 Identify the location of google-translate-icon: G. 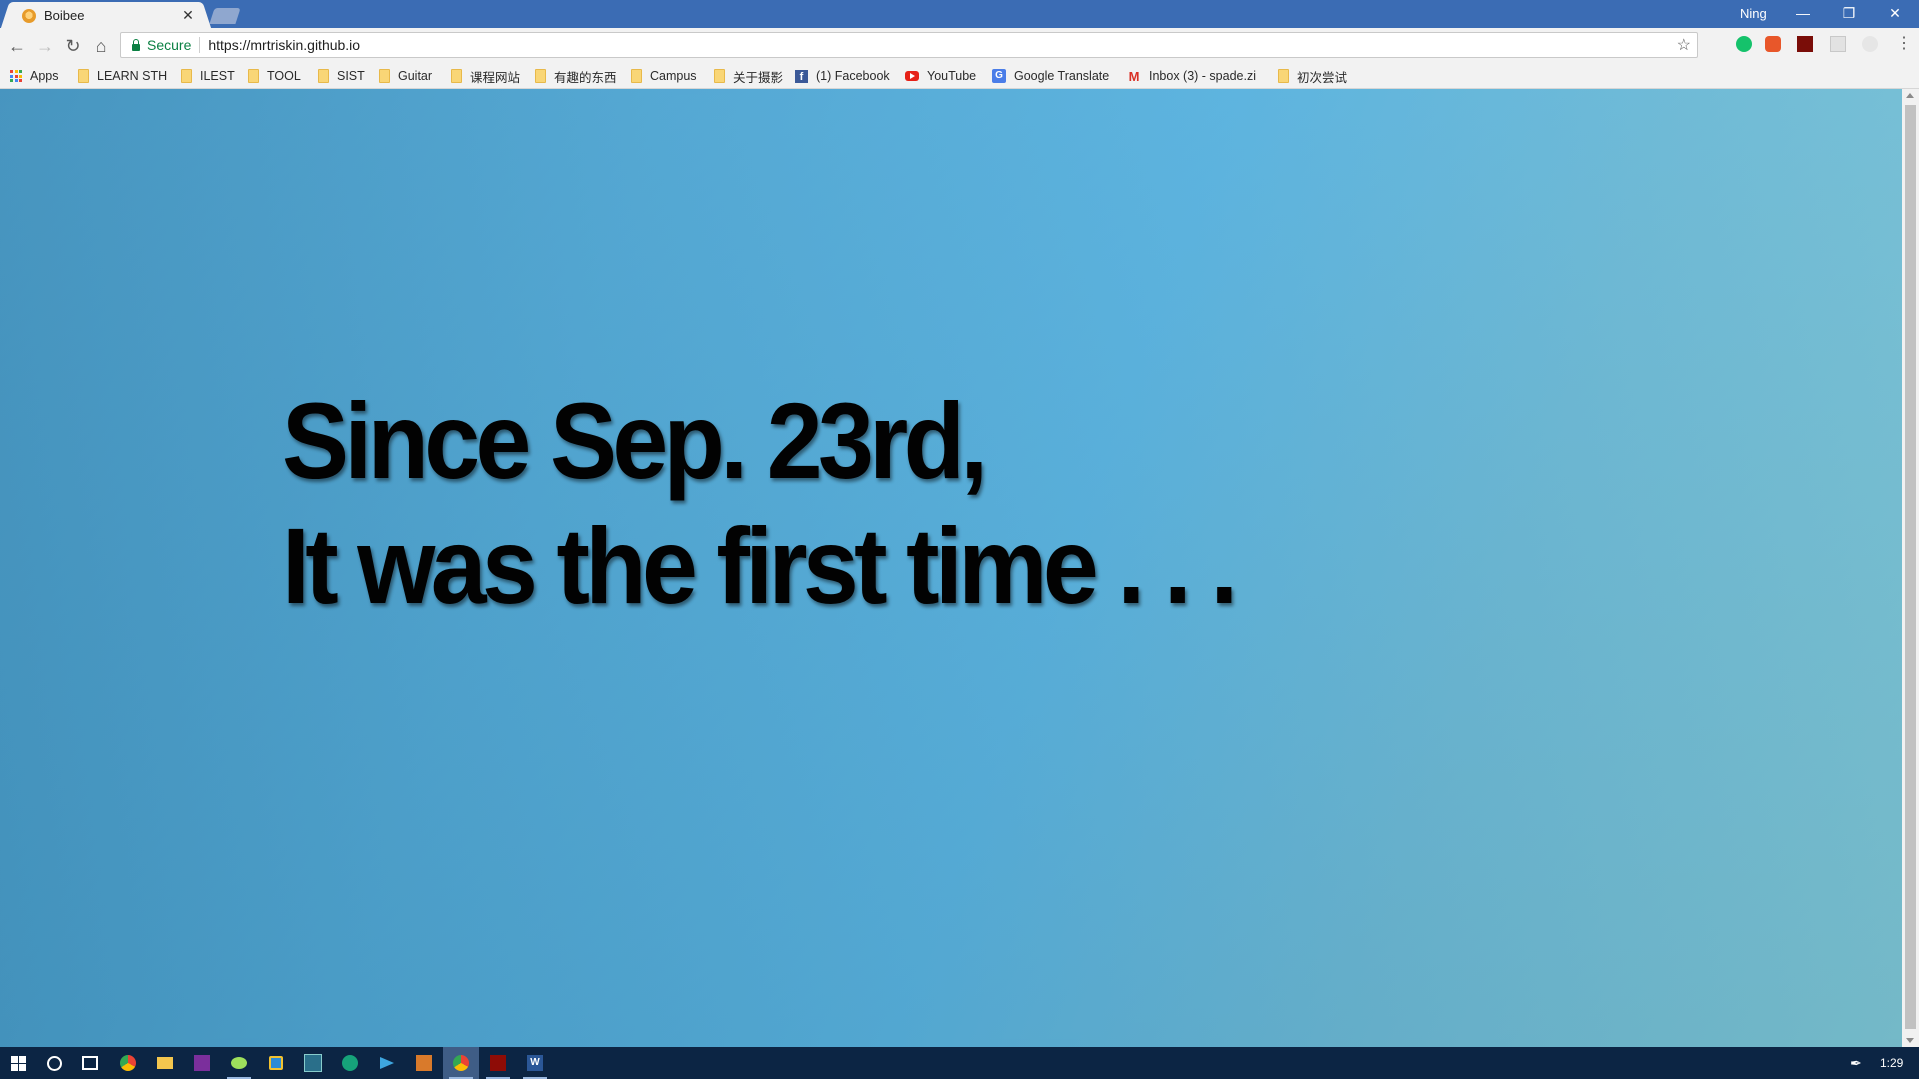
(999, 76).